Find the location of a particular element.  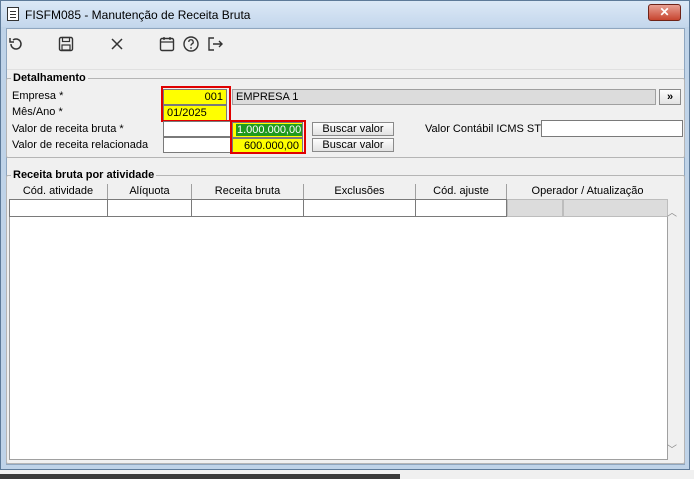

column-header: Alíquota is located at coordinates (150, 191).